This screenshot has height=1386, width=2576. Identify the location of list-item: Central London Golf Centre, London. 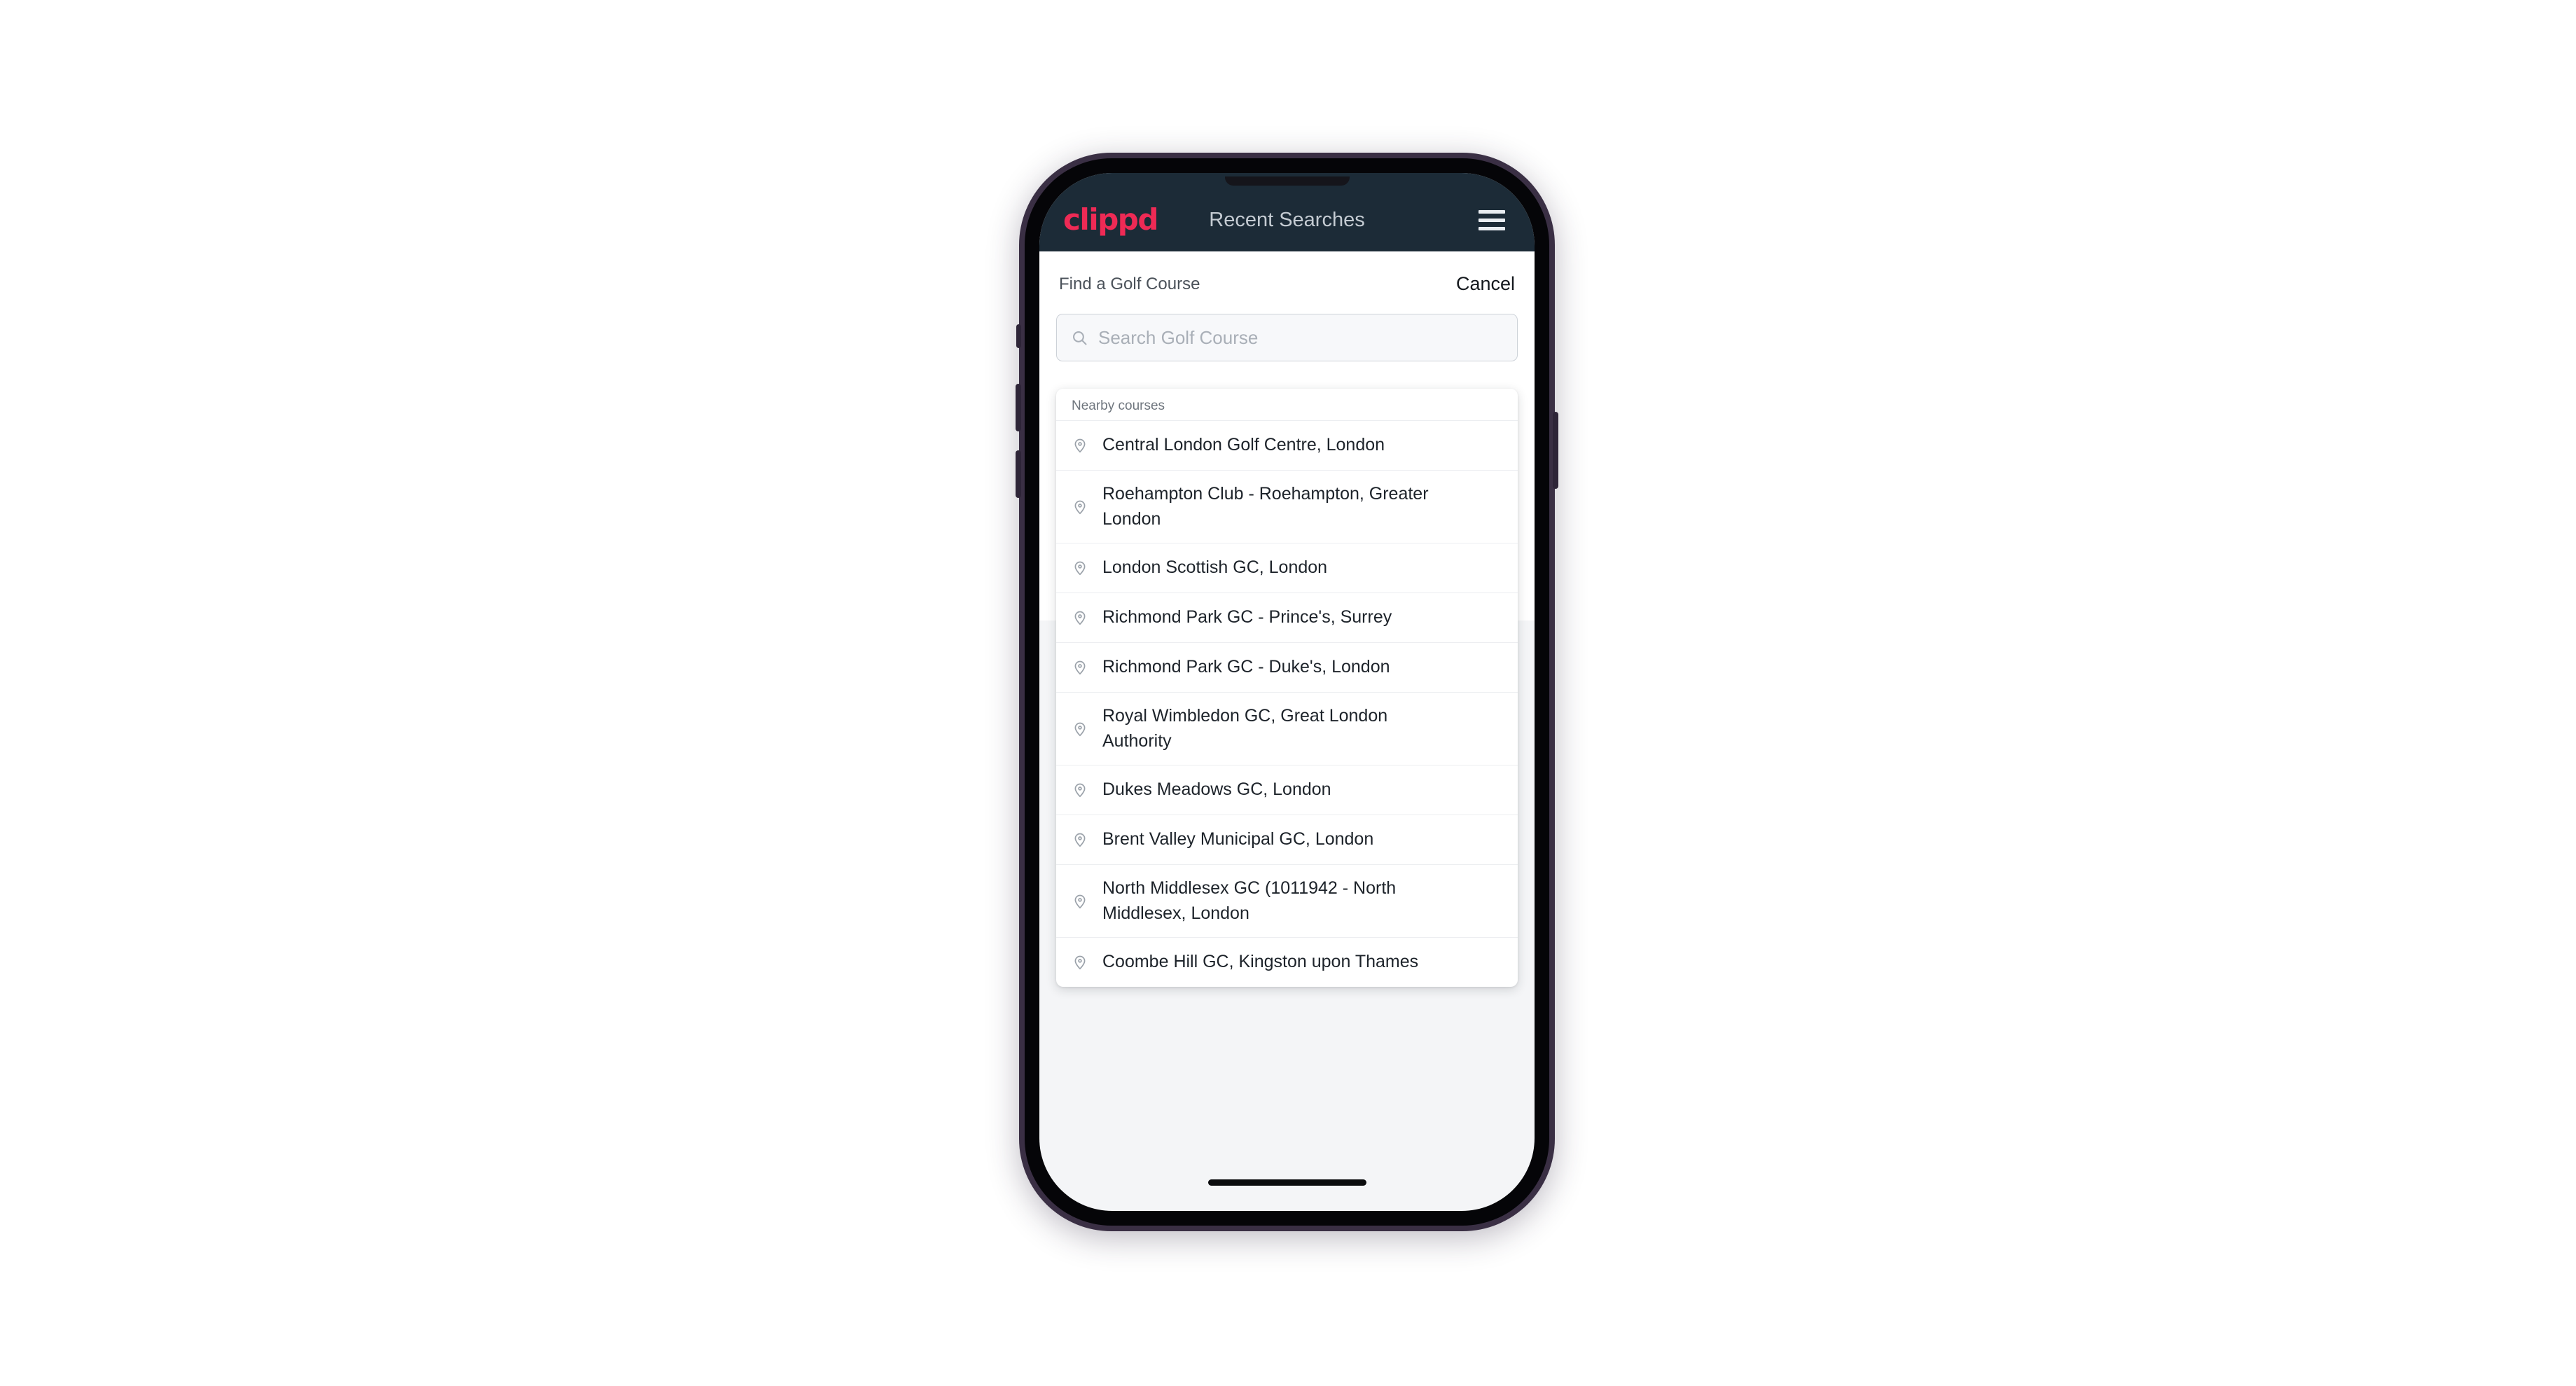
(1287, 445).